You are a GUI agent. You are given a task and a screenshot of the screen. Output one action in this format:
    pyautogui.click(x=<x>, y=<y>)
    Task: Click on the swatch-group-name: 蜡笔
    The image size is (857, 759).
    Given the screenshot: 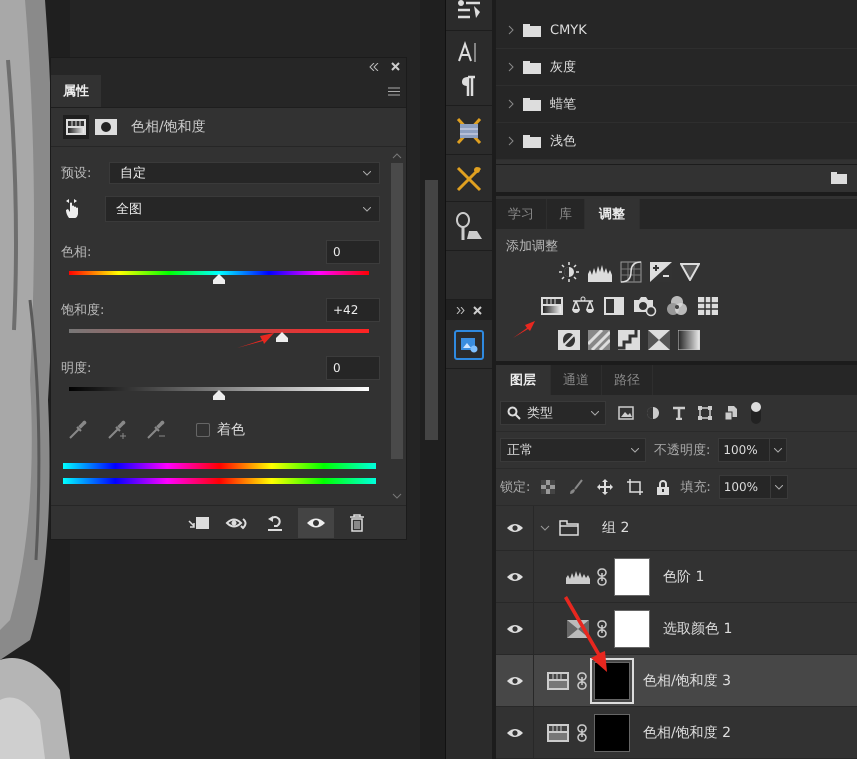 What is the action you would take?
    pyautogui.click(x=563, y=104)
    